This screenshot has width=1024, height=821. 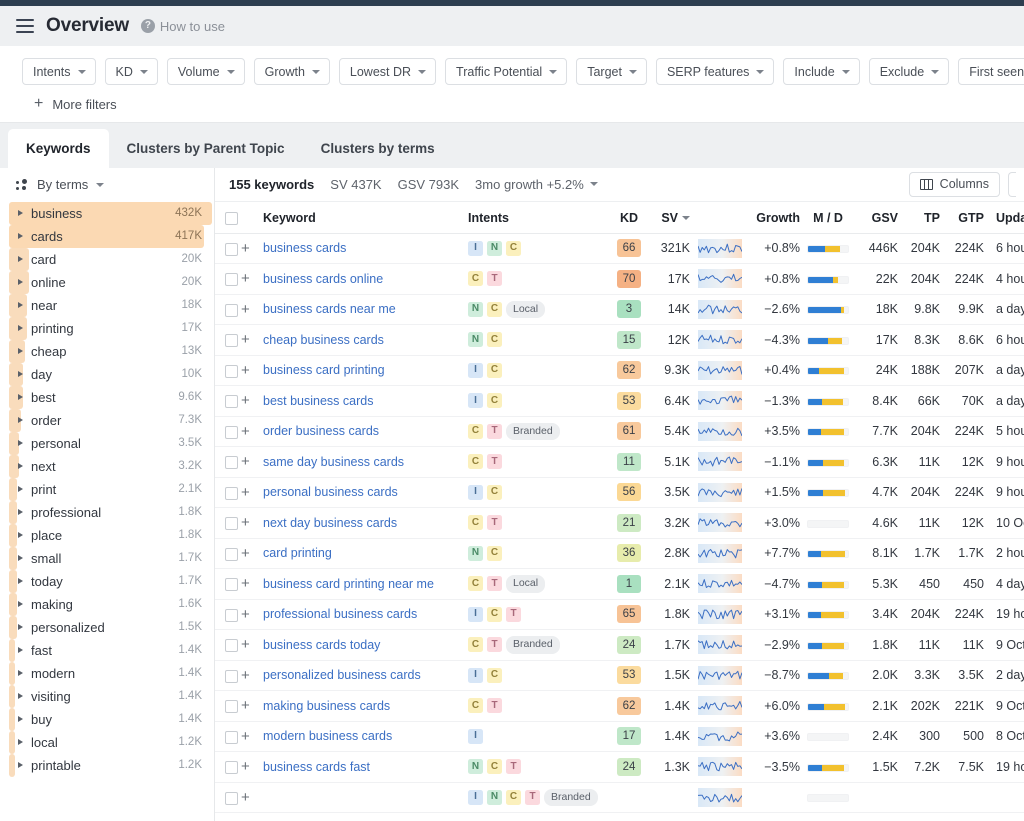 I want to click on sidebar-term-fast: fast 1.4K, so click(x=110, y=650).